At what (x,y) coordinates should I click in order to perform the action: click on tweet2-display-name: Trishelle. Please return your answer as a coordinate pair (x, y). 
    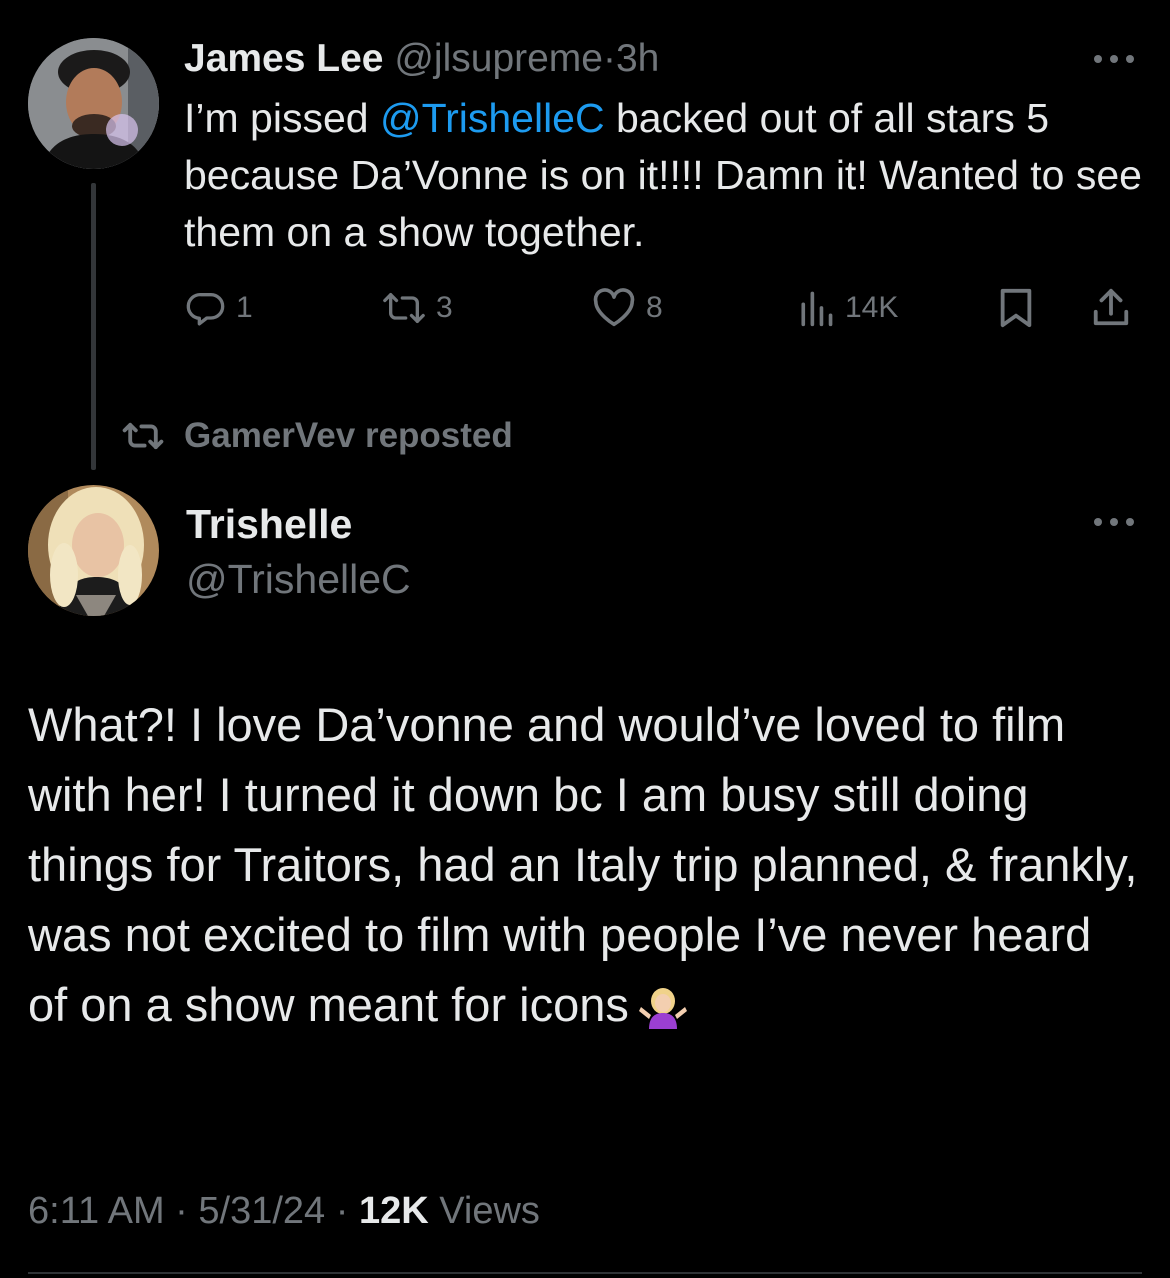
    Looking at the image, I should click on (269, 524).